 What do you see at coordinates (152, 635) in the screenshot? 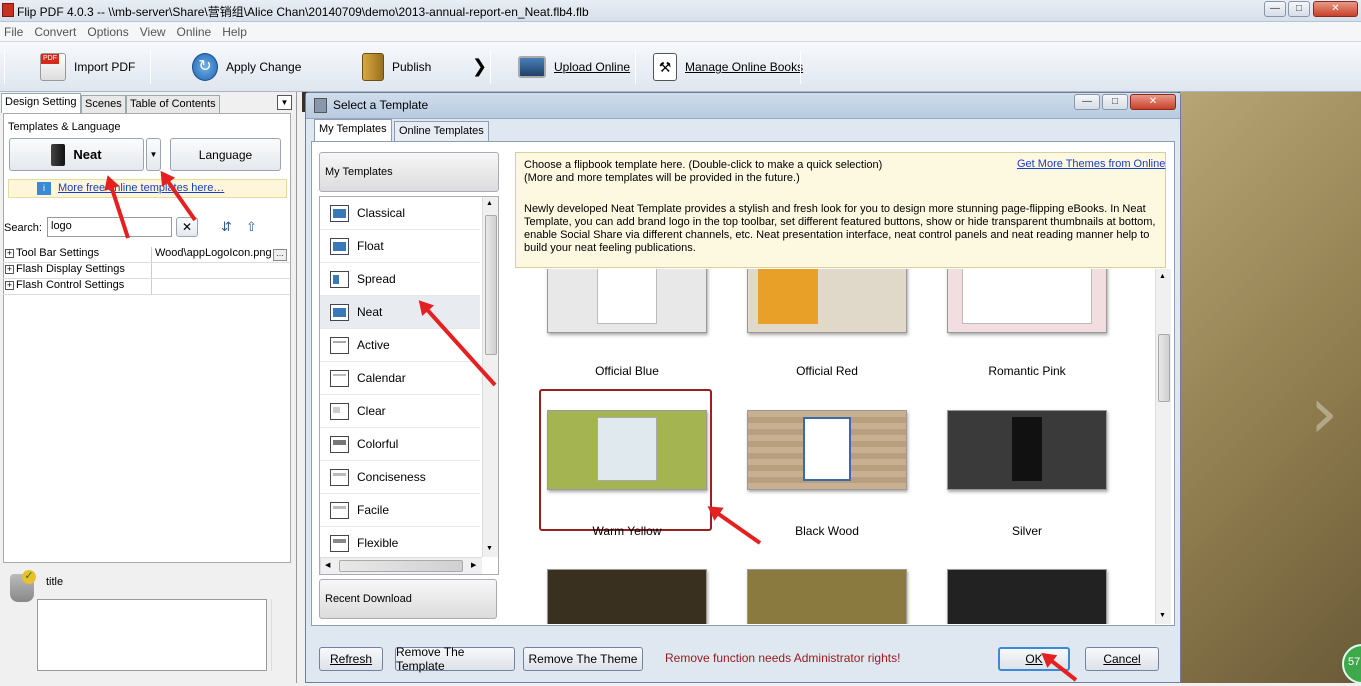
I see `title-textarea` at bounding box center [152, 635].